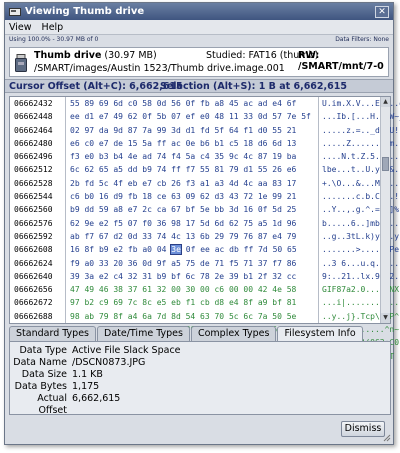  I want to click on window-title: Viewing Thumb drive, so click(85, 11).